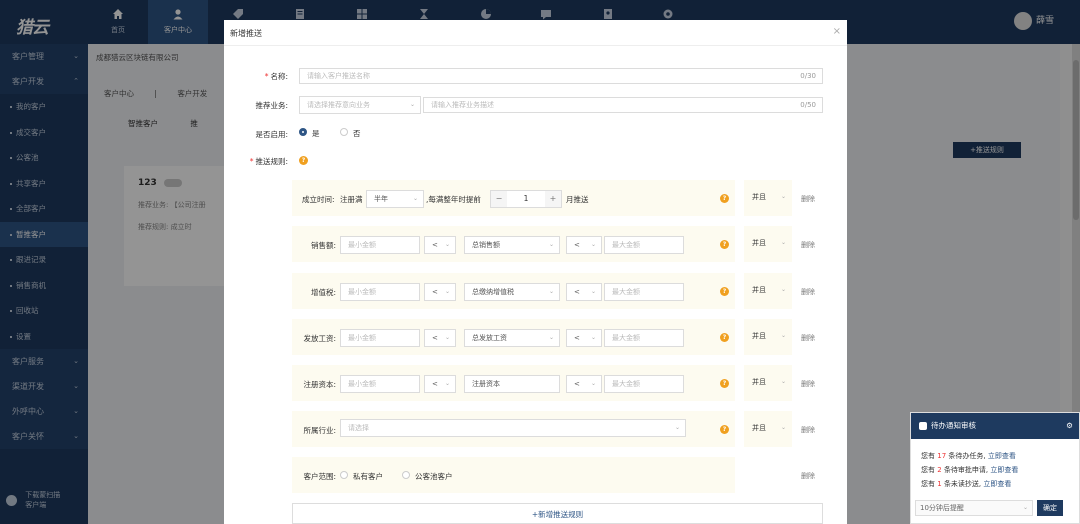  I want to click on plus-button: +, so click(553, 199).